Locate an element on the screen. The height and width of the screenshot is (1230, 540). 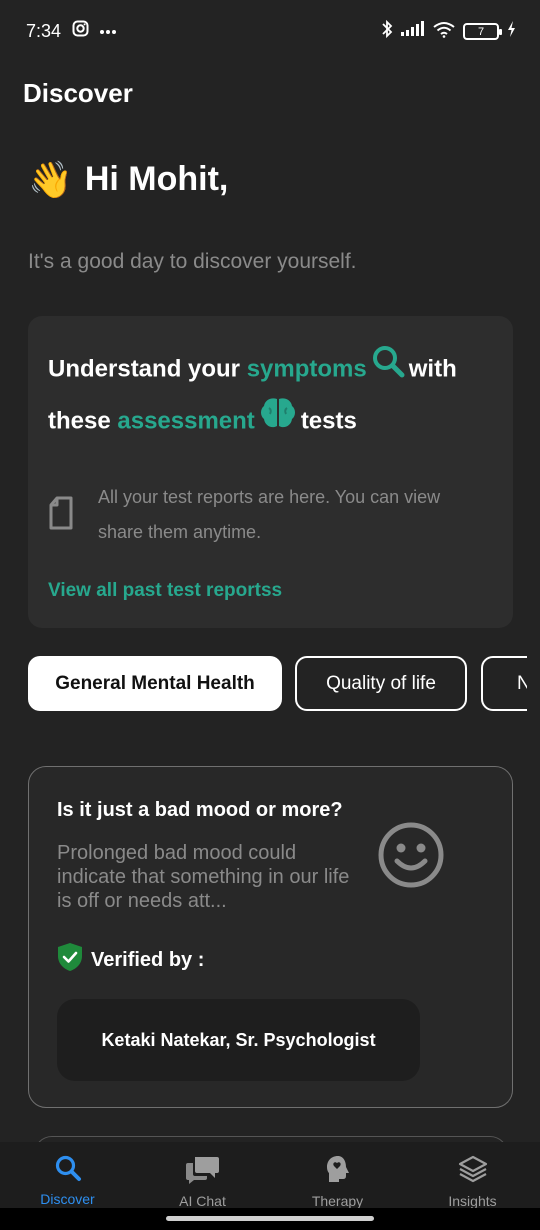
heading-text: with is located at coordinates (432, 369).